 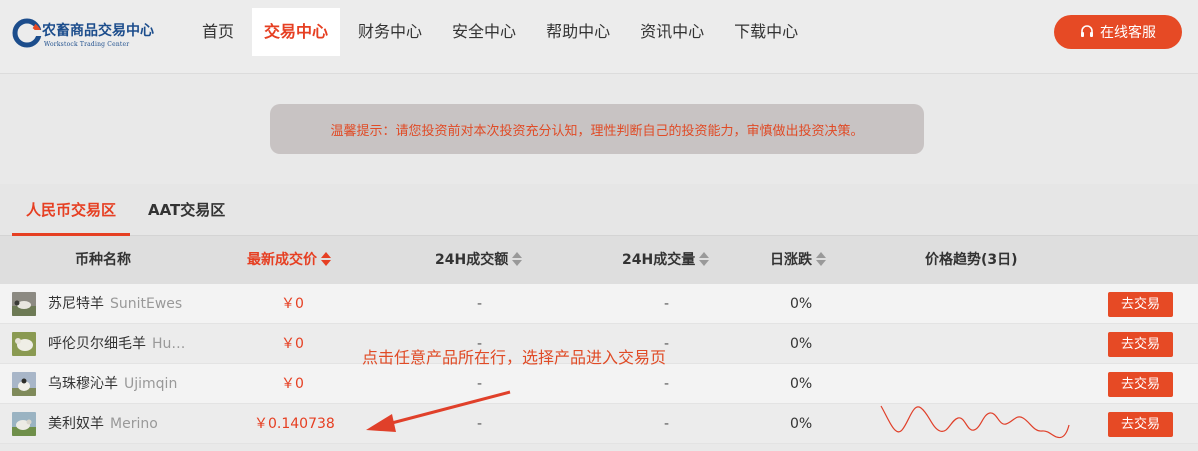 I want to click on online-service-label: 在线客服, so click(x=1128, y=33).